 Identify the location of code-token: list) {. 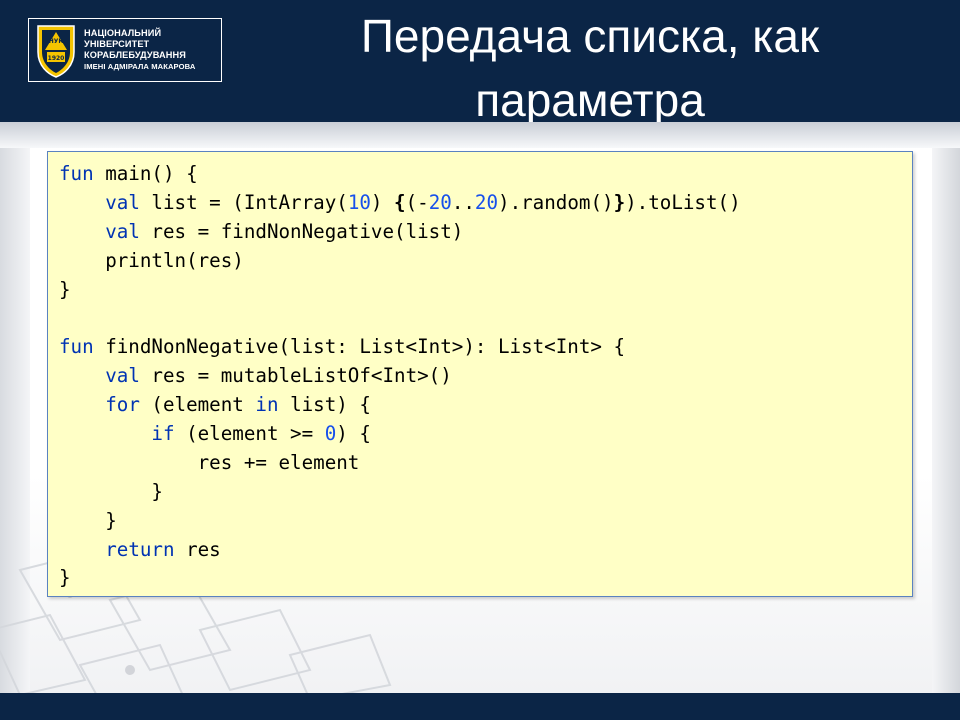
(324, 405).